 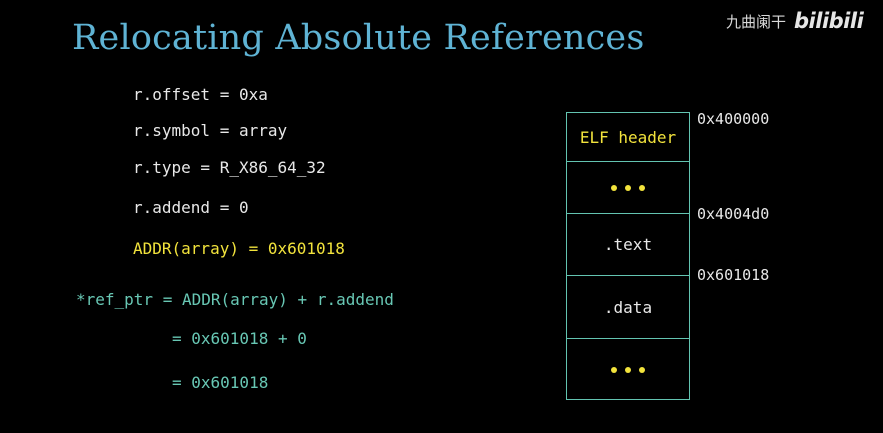 What do you see at coordinates (733, 275) in the screenshot?
I see `address-label-data: 0x601018` at bounding box center [733, 275].